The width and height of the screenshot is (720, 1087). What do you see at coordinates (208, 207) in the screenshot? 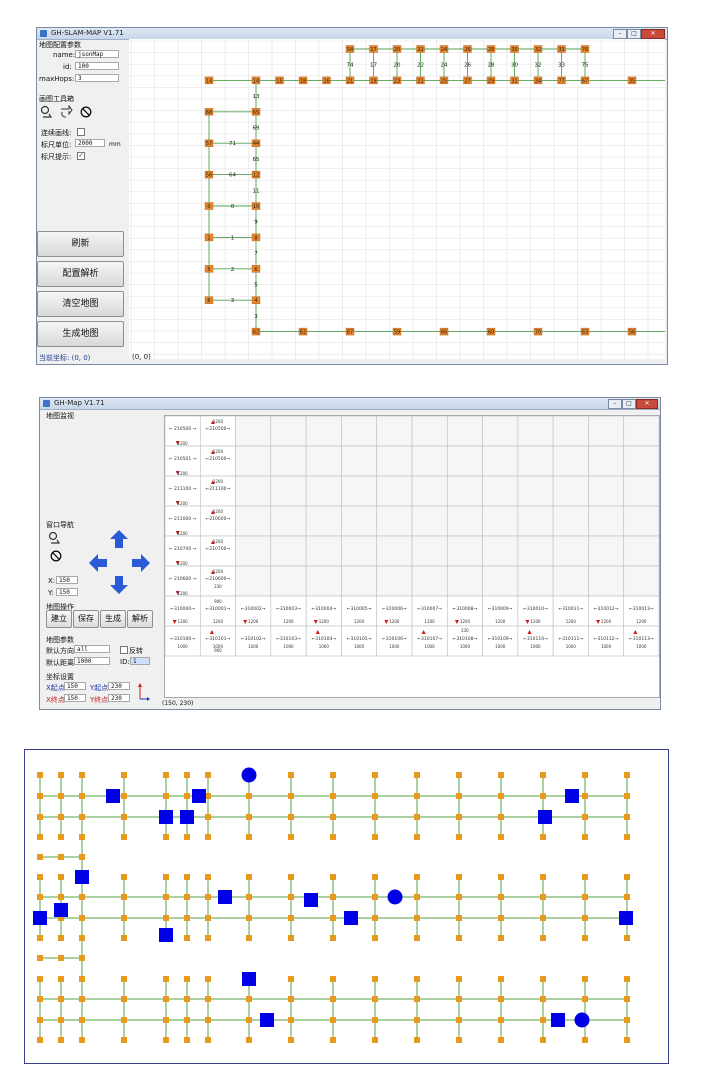
I see `node-id: 0` at bounding box center [208, 207].